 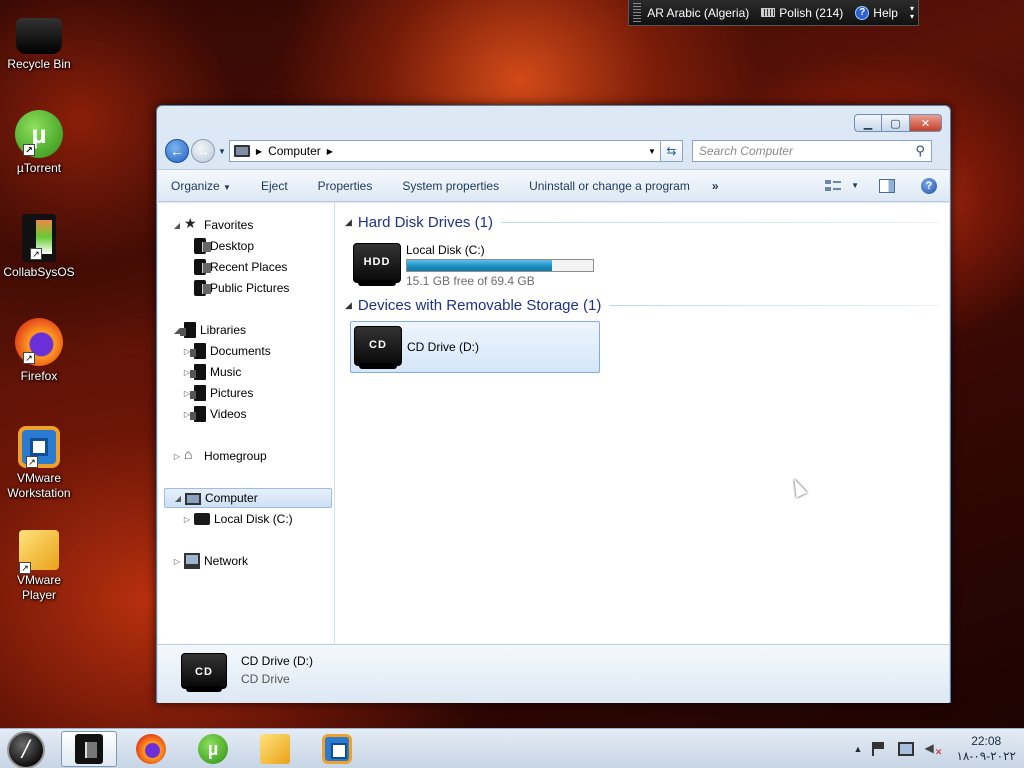 I want to click on utorrent-icon: µ, so click(x=213, y=749).